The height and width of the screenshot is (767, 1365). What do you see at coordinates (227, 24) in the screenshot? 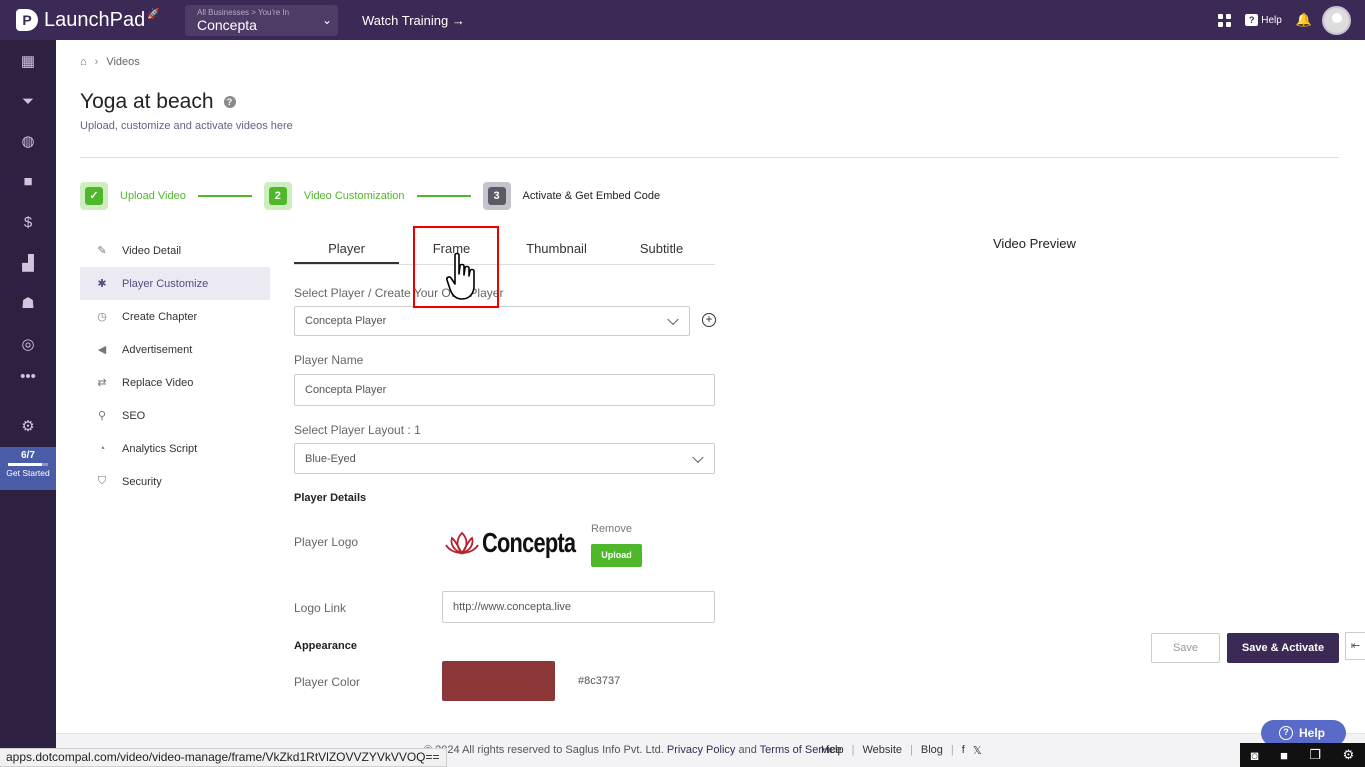
I see `business-name: Concepta` at bounding box center [227, 24].